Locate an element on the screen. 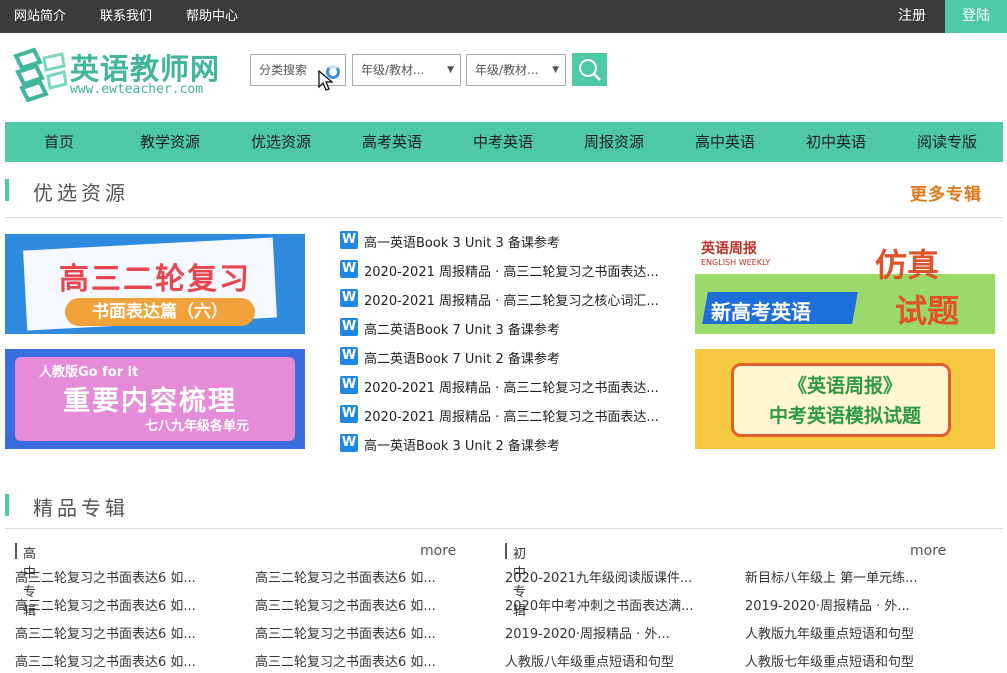 The image size is (1007, 673). section-title: 优选资源 is located at coordinates (81, 193).